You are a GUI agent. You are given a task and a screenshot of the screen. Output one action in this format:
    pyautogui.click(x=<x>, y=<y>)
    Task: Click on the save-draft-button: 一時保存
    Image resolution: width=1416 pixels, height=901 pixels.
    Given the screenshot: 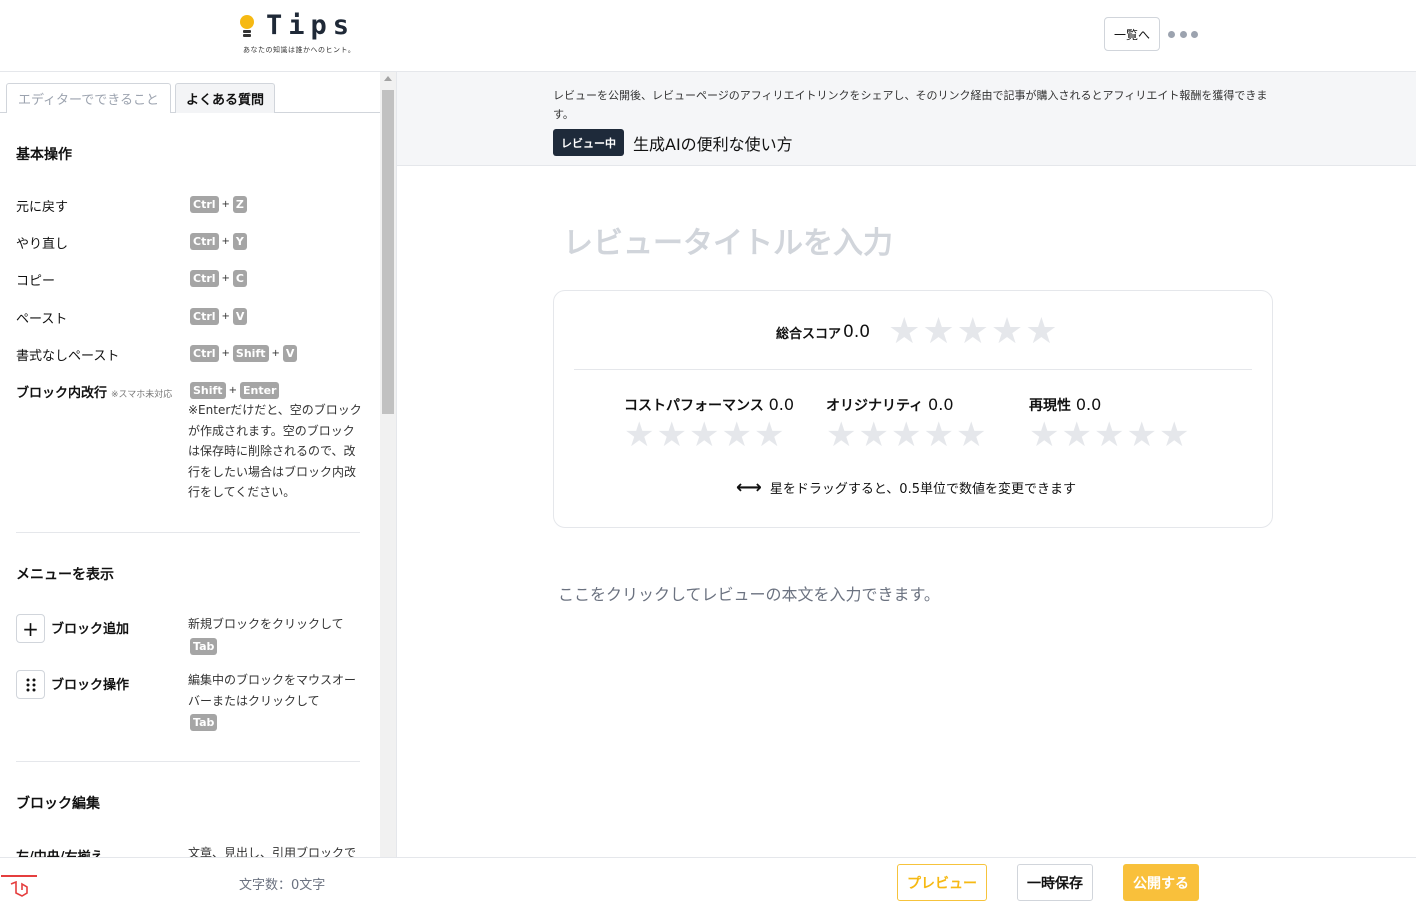 What is the action you would take?
    pyautogui.click(x=1055, y=882)
    